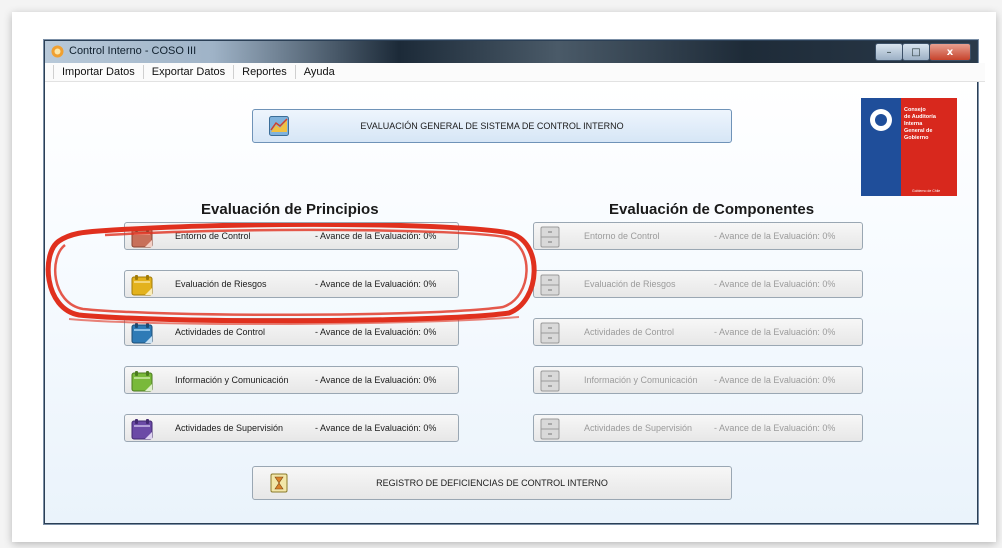  What do you see at coordinates (232, 380) in the screenshot?
I see `principio-name: Información y Comunicación` at bounding box center [232, 380].